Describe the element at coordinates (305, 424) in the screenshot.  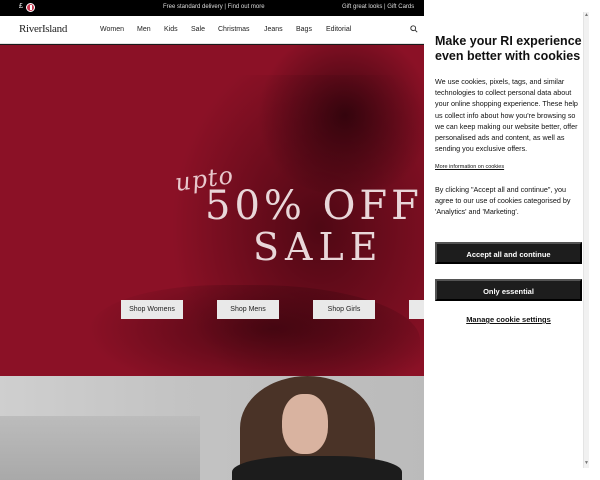
I see `model-face` at that location.